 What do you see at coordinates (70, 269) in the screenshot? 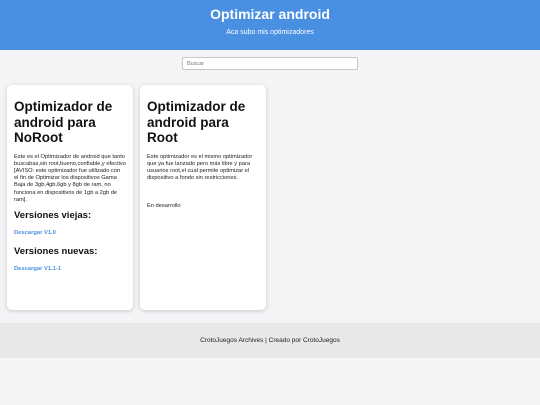
I see `download-v1-1-1-link: Descargar V1.1-1` at bounding box center [70, 269].